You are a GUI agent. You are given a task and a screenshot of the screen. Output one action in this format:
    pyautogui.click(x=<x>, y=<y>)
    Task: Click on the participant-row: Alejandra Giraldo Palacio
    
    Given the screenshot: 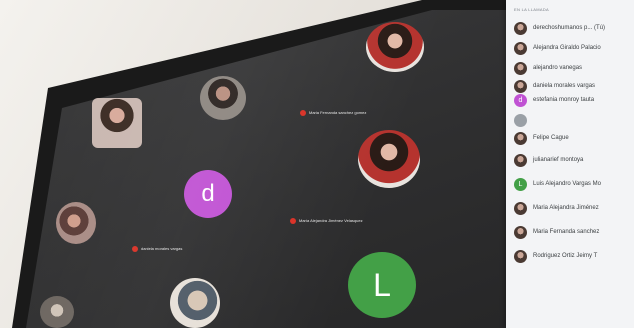 What is the action you would take?
    pyautogui.click(x=557, y=48)
    